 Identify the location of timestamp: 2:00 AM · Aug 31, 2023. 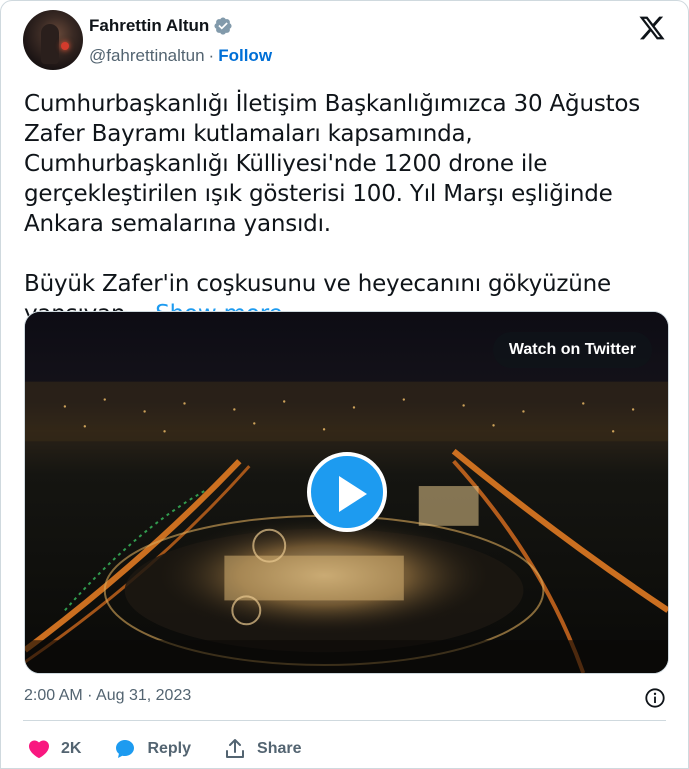
(107, 695).